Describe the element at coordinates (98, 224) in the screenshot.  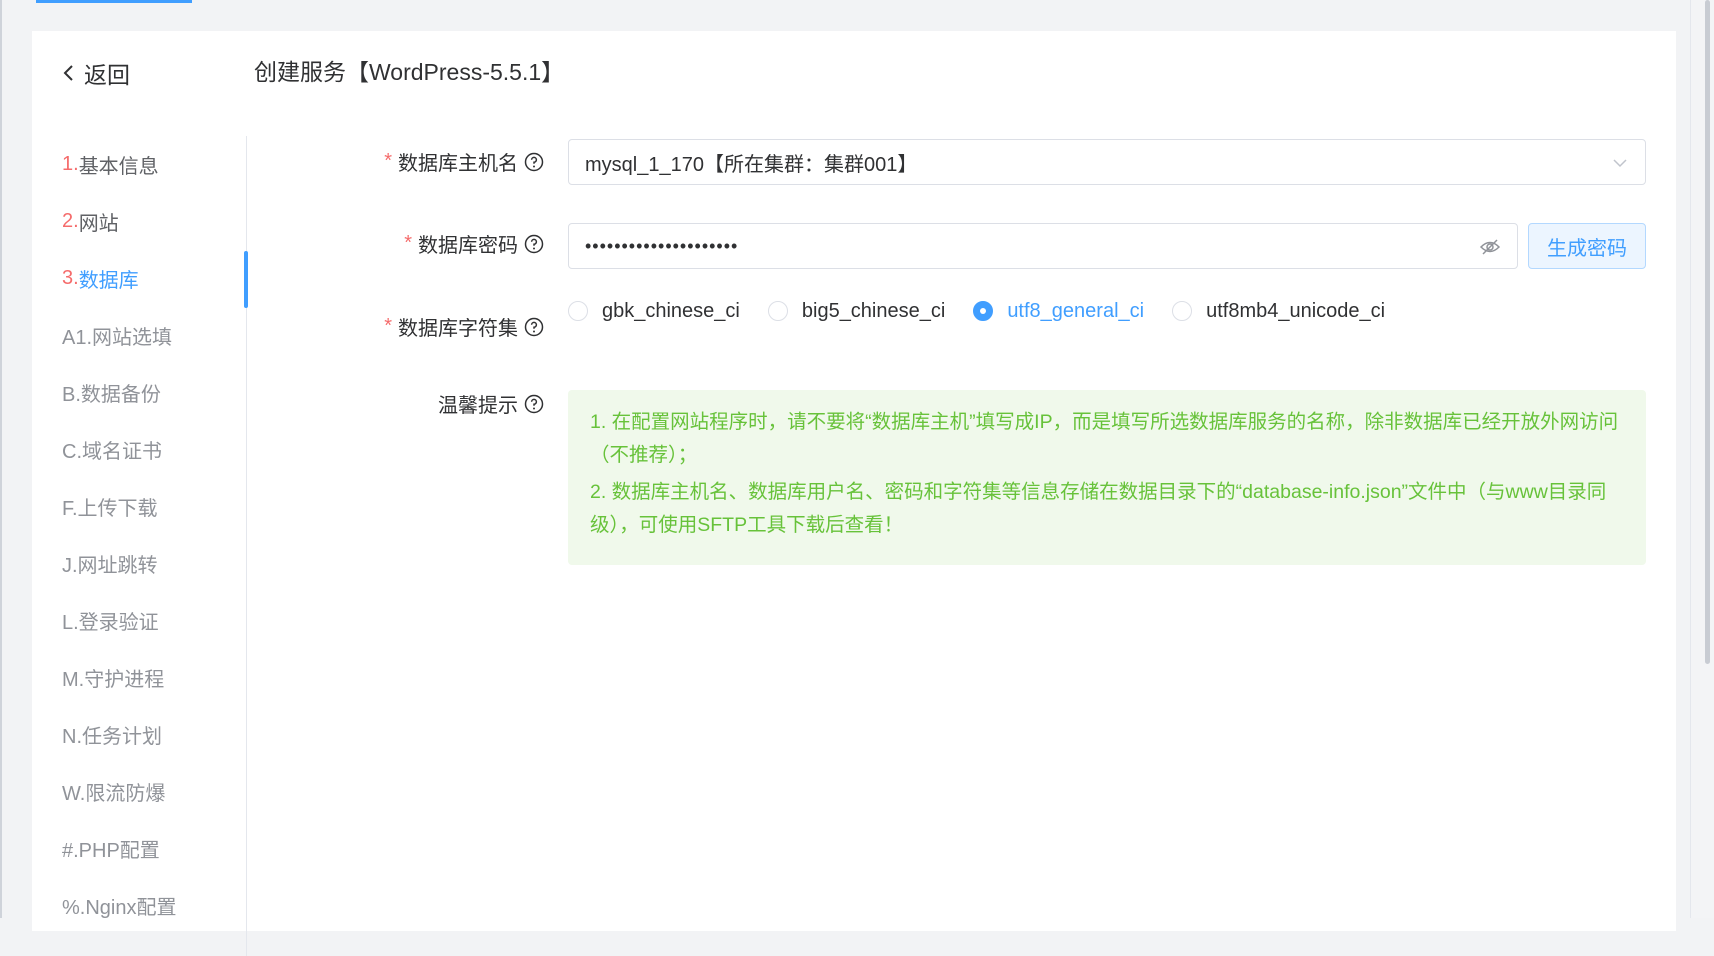
I see `step-label: 网站` at that location.